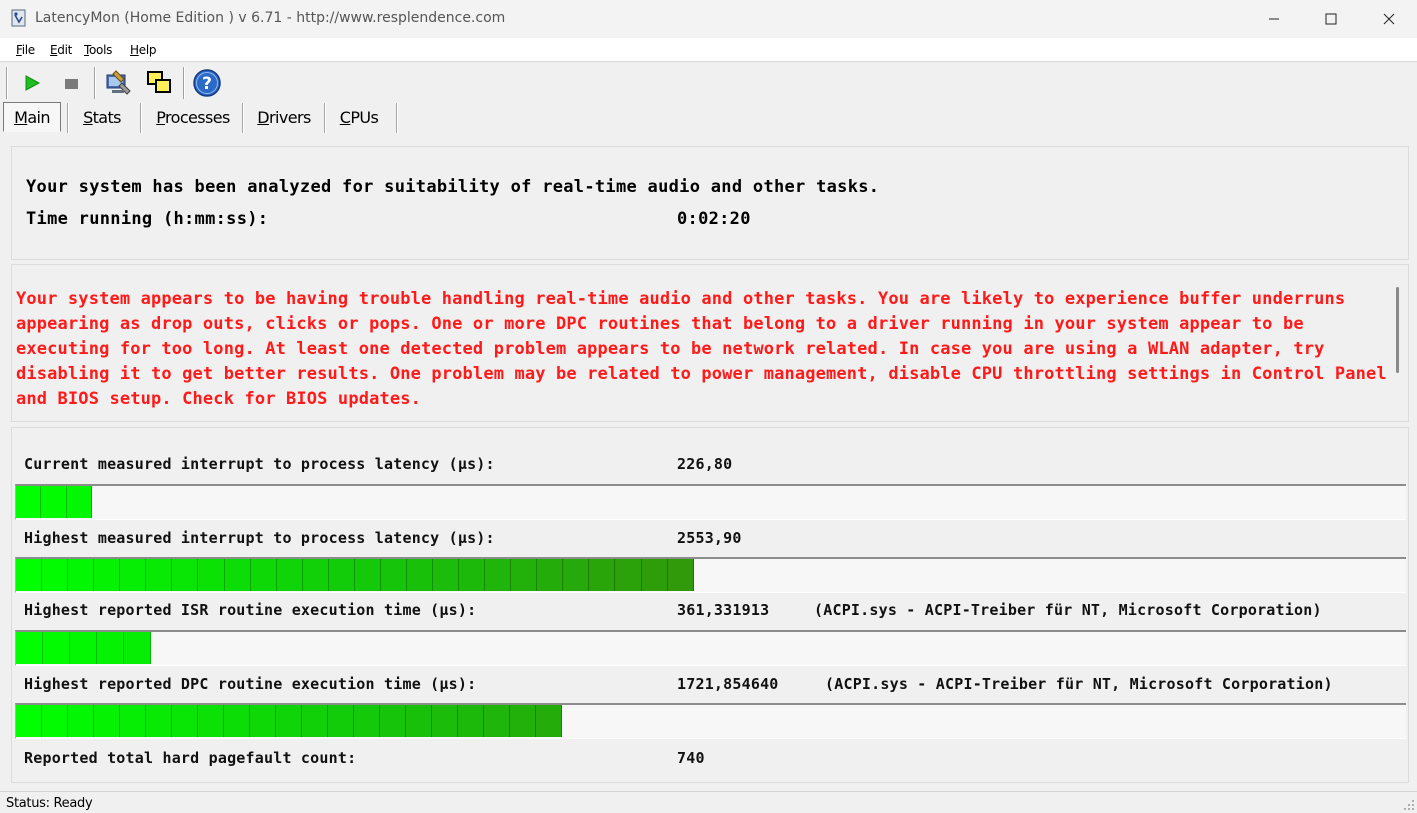 The width and height of the screenshot is (1417, 813). I want to click on toolbar-separator, so click(184, 83).